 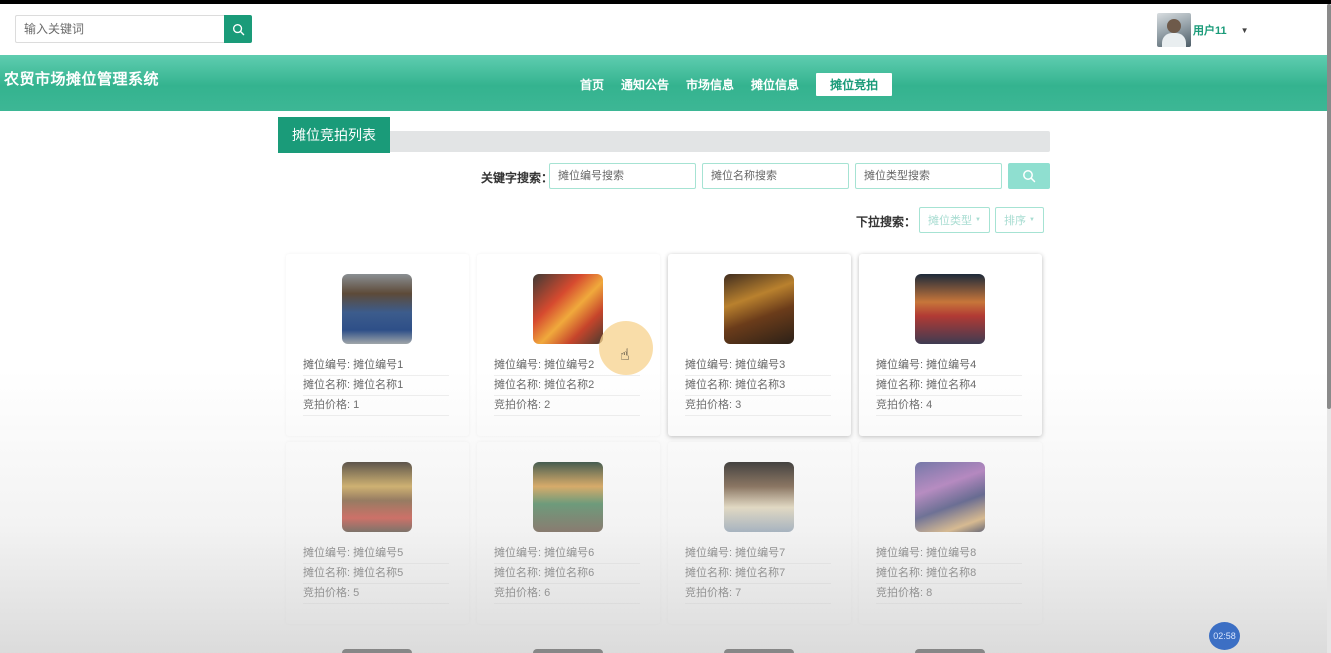 I want to click on scrollbar-thumb, so click(x=1329, y=206).